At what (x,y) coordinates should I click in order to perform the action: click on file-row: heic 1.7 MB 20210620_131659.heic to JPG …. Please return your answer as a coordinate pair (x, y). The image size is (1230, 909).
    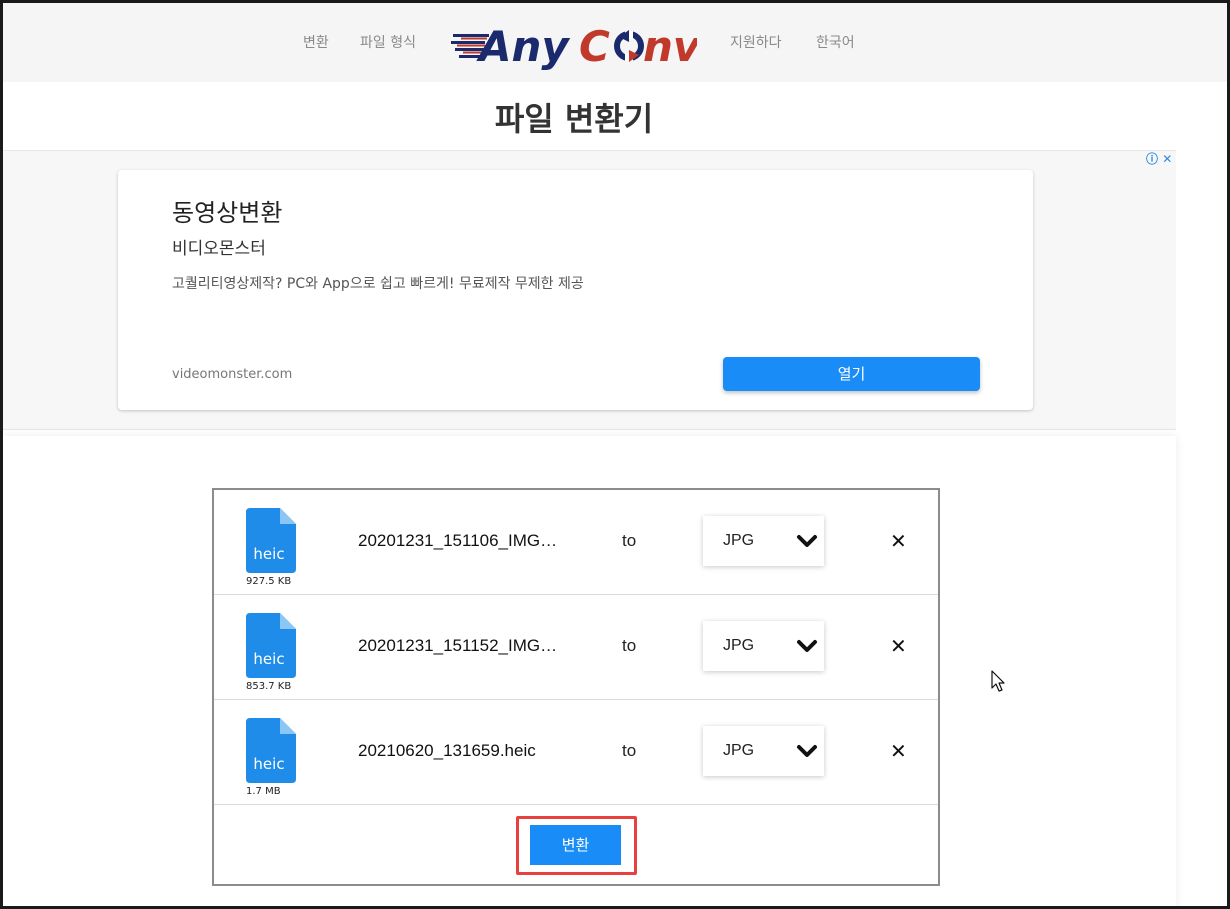
    Looking at the image, I should click on (576, 752).